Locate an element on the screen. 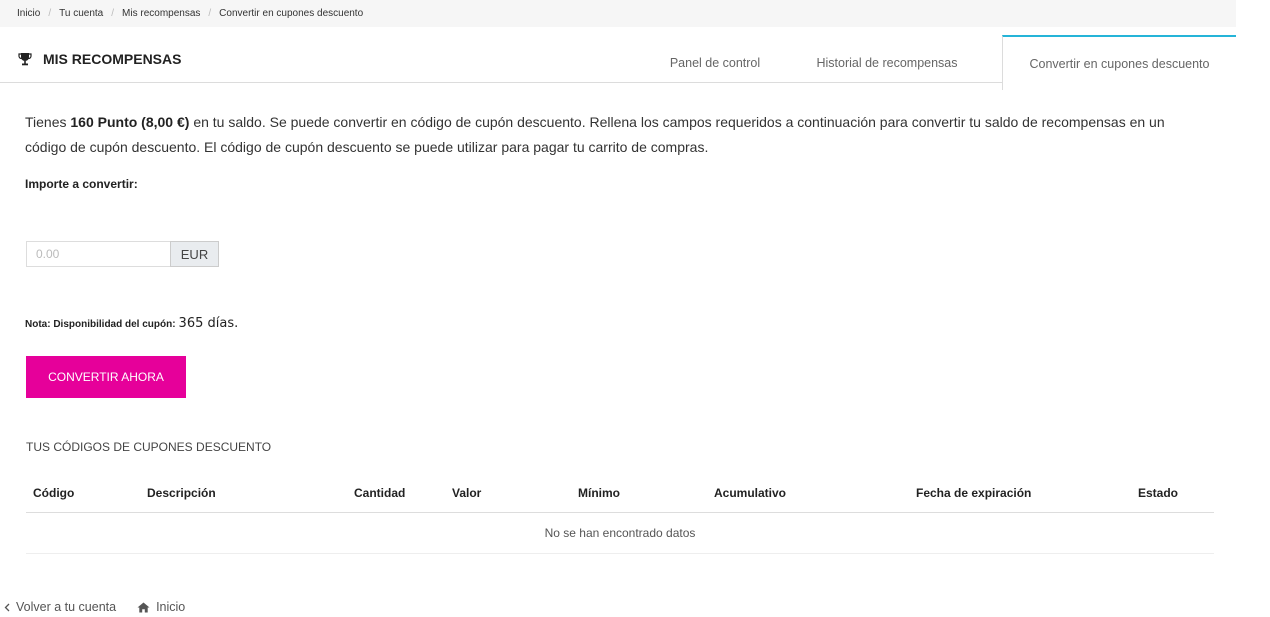  note-label: Nota: Disponibilidad del cupón: is located at coordinates (100, 324).